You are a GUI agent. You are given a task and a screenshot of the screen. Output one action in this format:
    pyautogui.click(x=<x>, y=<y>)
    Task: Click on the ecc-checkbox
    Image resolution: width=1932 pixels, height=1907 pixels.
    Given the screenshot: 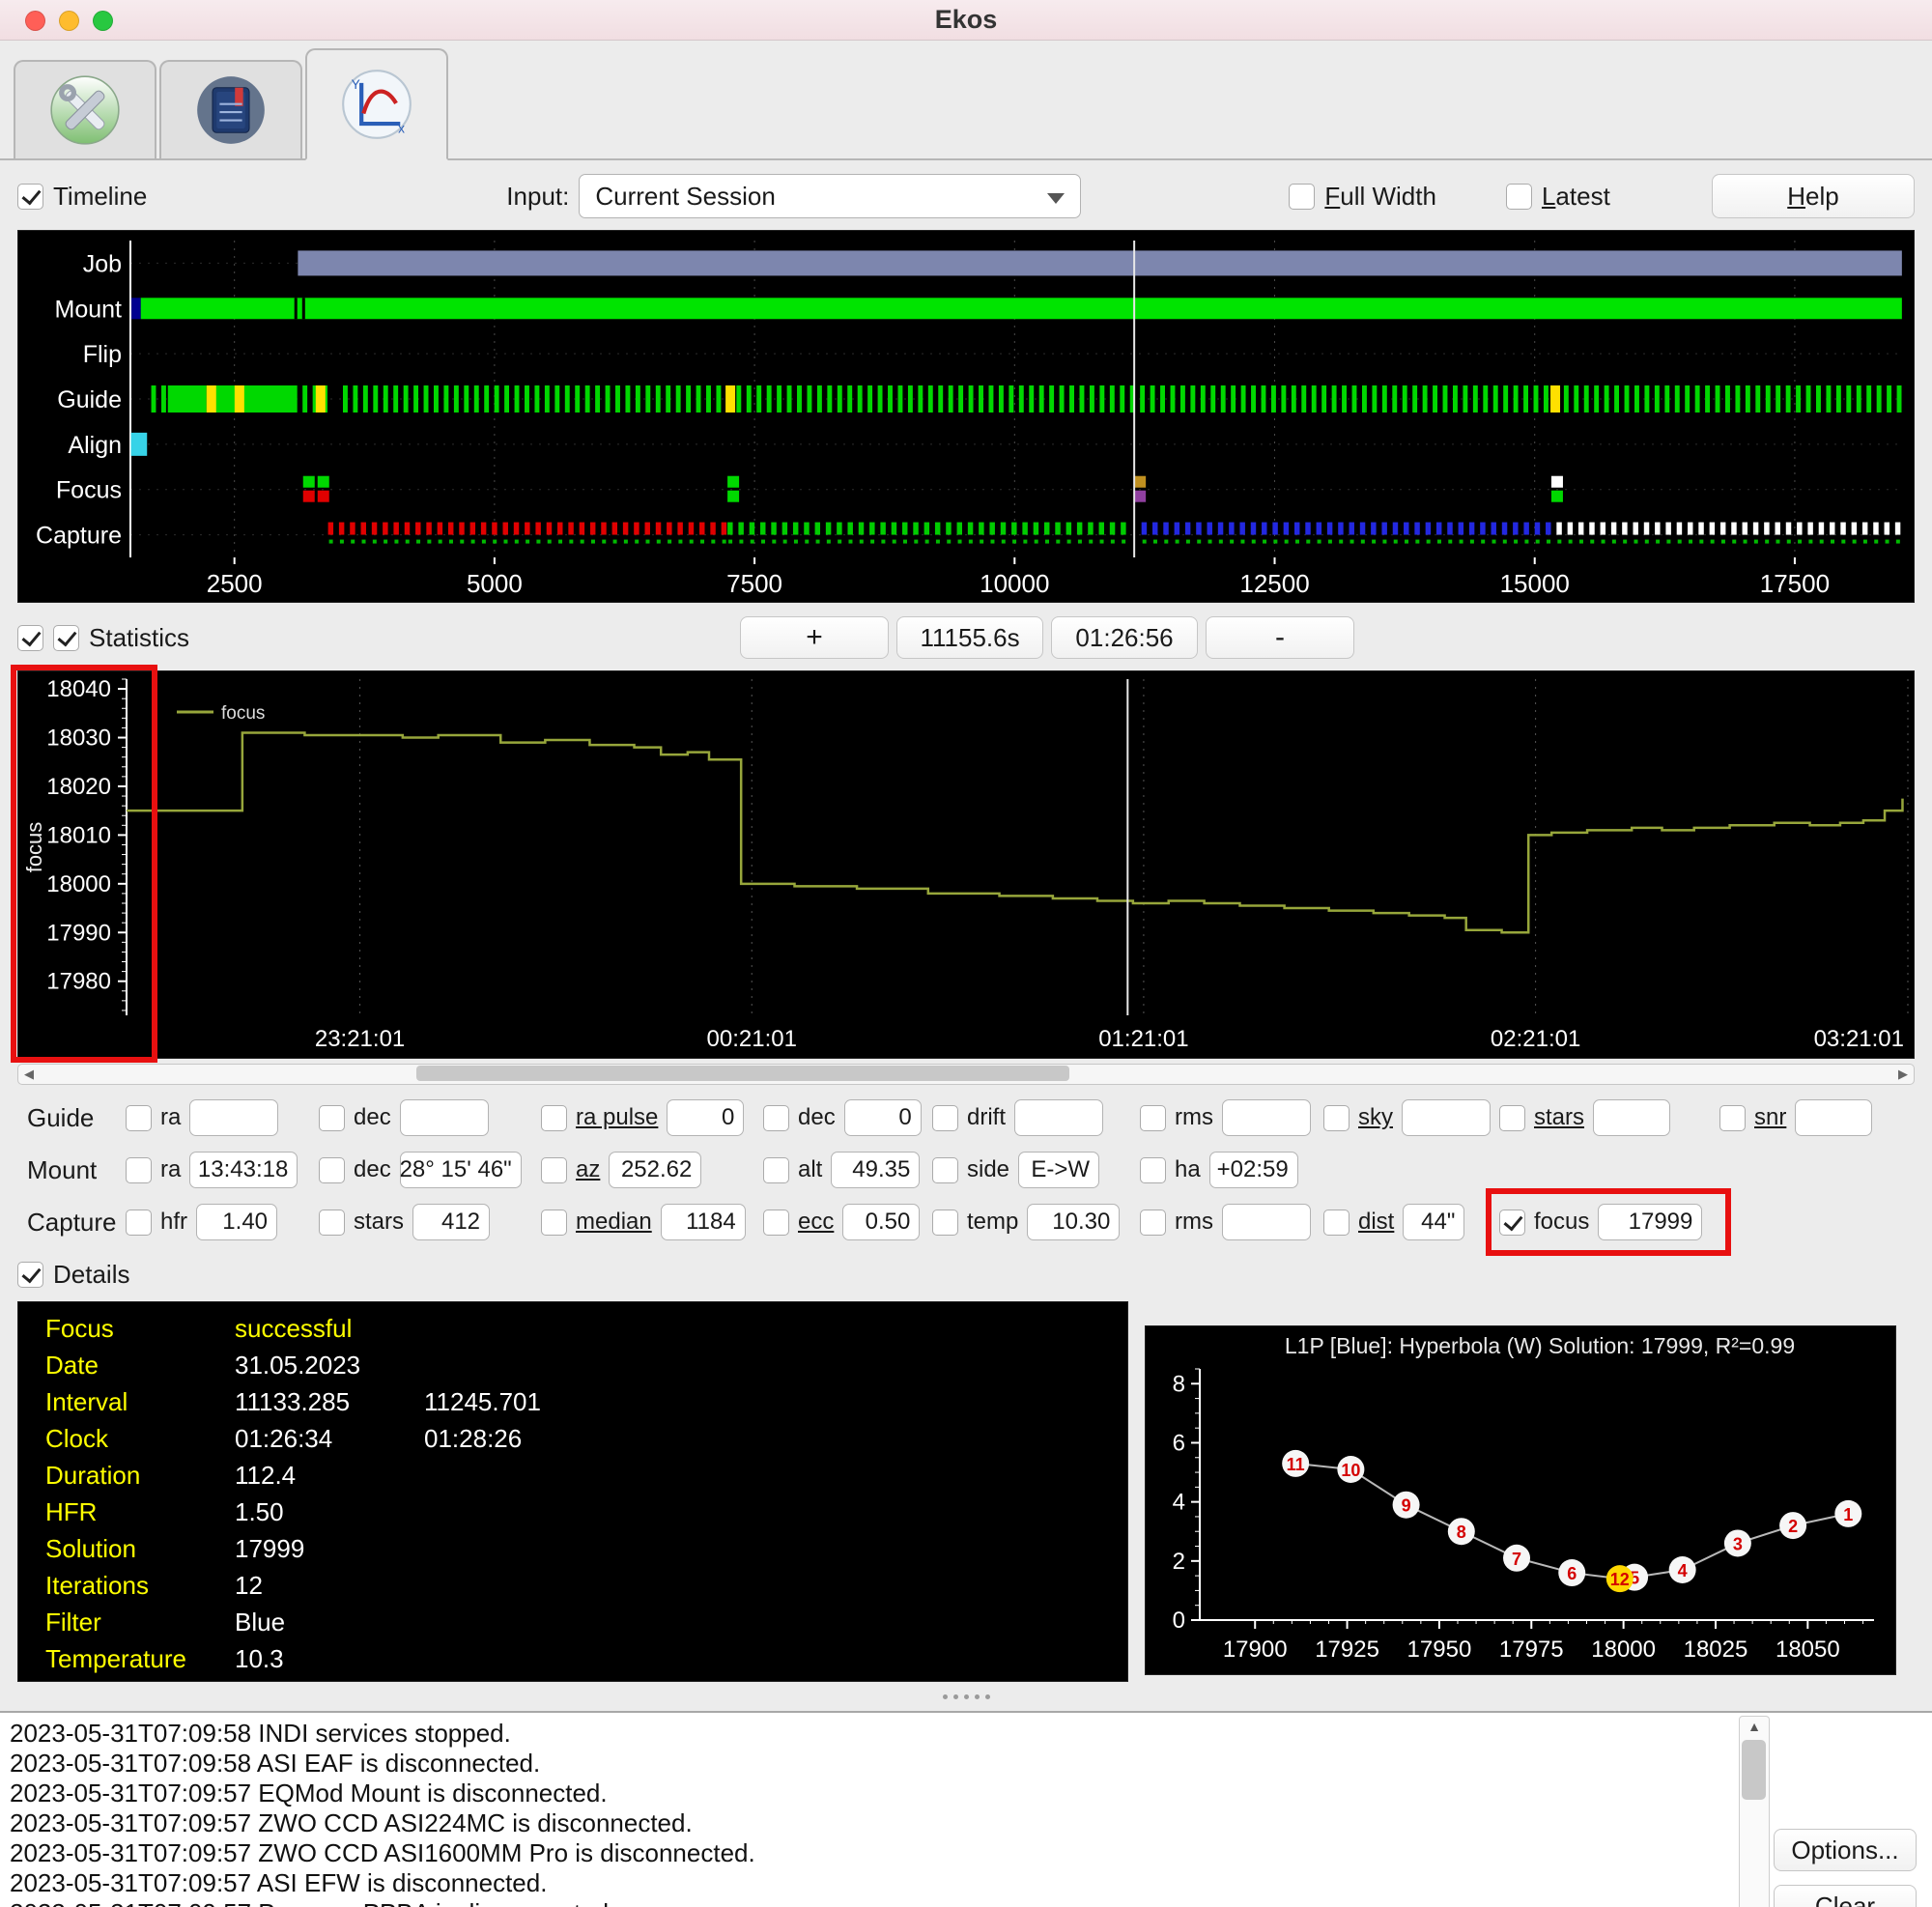 What is the action you would take?
    pyautogui.click(x=776, y=1222)
    